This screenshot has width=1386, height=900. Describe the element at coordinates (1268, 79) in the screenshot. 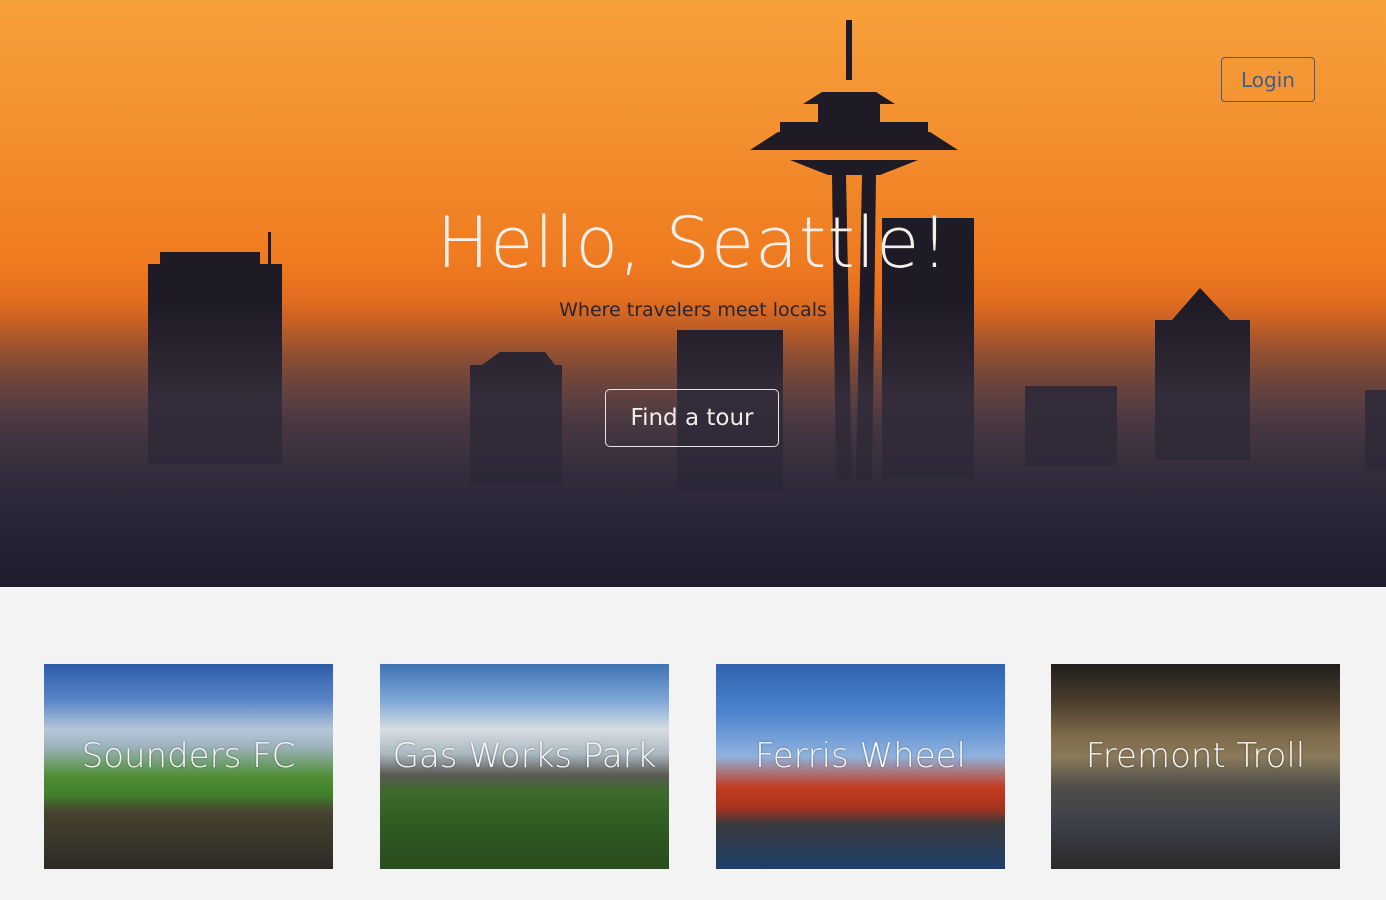

I see `login-button: Login` at that location.